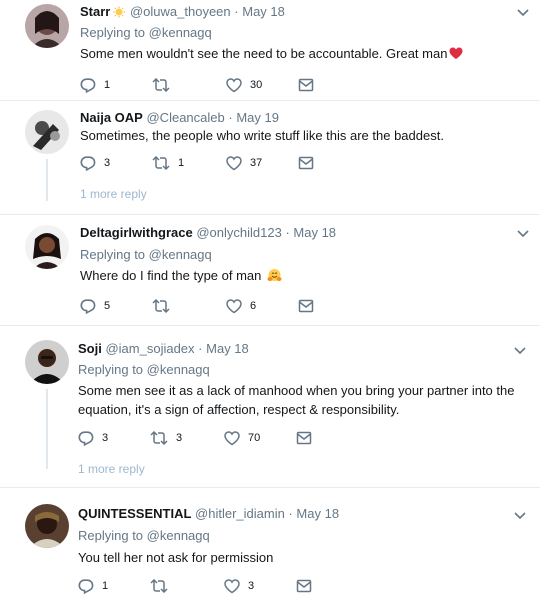 Image resolution: width=540 pixels, height=604 pixels. What do you see at coordinates (251, 586) in the screenshot?
I see `like-count: 3` at bounding box center [251, 586].